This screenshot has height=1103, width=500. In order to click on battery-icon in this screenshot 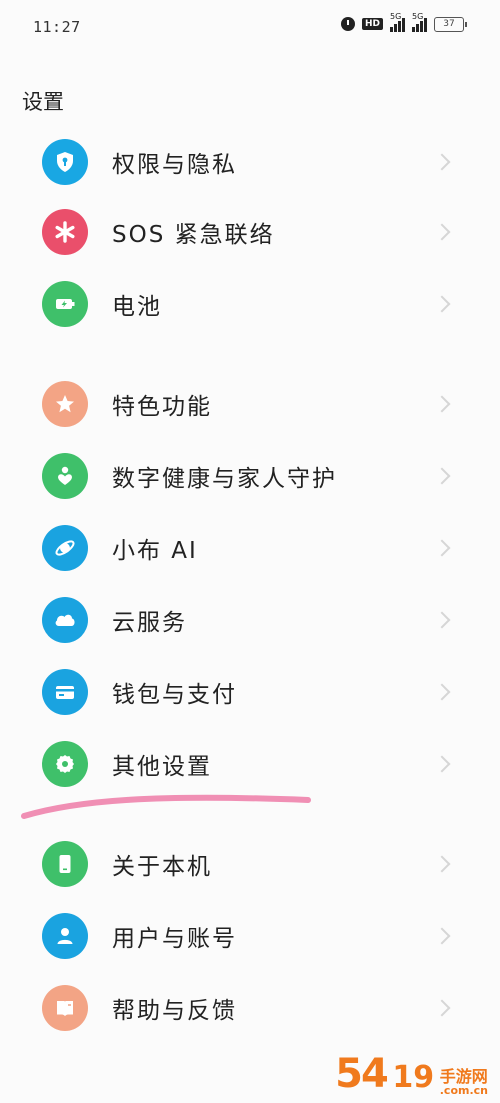, I will do `click(65, 304)`.